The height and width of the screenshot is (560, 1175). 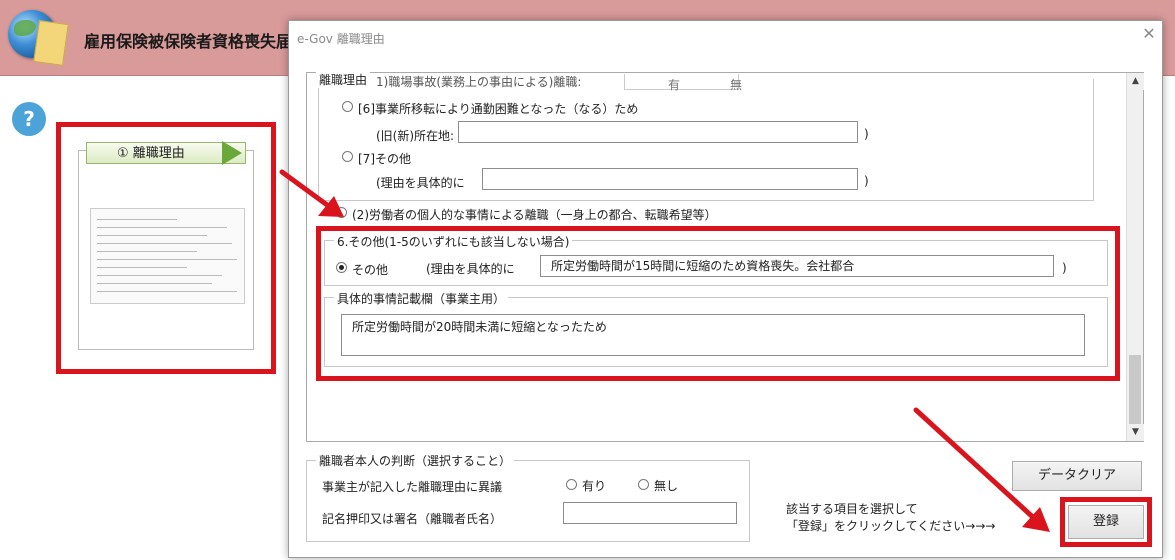 I want to click on step-thumbnail, so click(x=167, y=256).